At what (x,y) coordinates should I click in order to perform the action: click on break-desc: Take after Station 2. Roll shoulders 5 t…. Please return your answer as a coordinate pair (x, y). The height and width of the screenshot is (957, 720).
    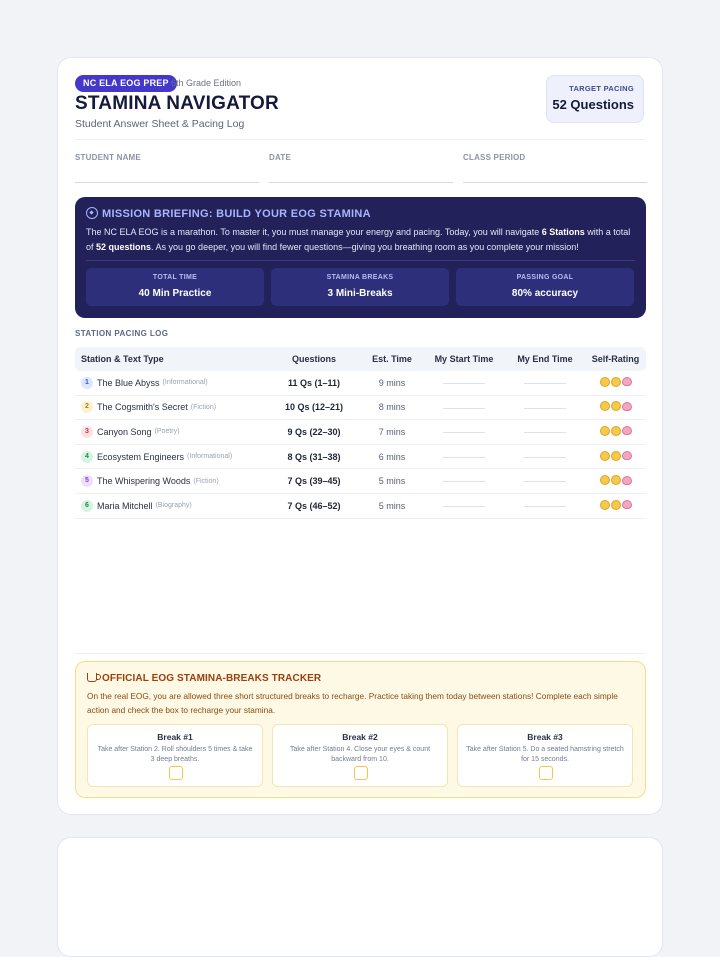
    Looking at the image, I should click on (175, 754).